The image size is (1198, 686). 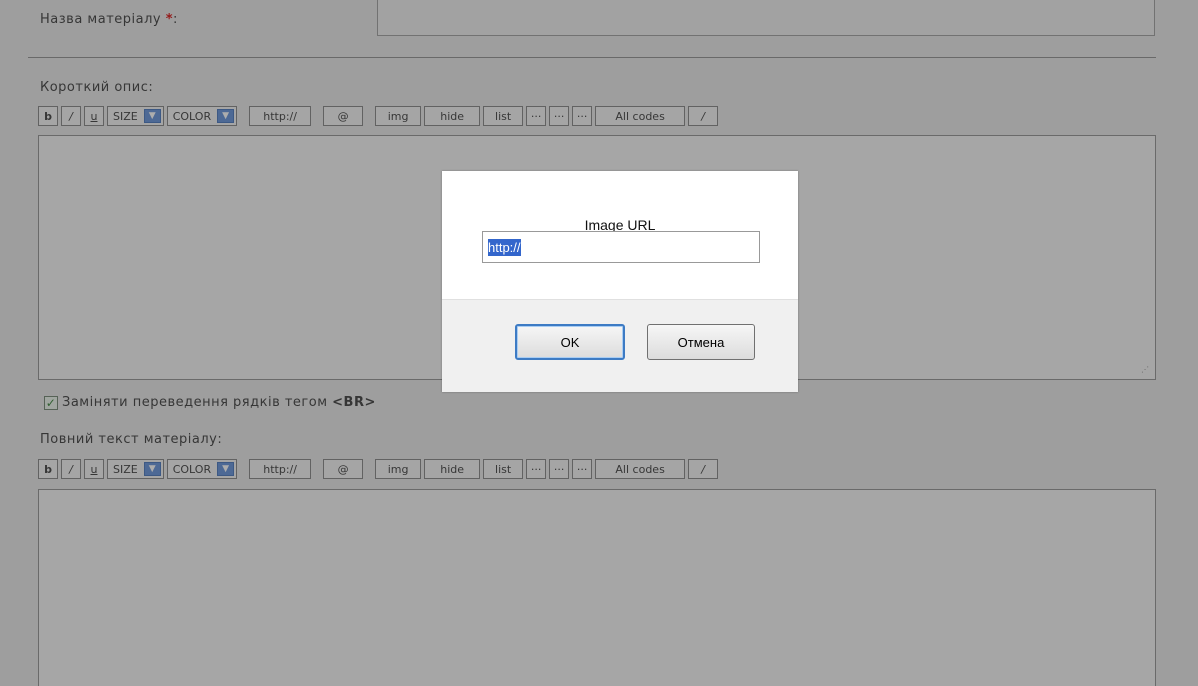 What do you see at coordinates (621, 247) in the screenshot?
I see `image-url-input: http://` at bounding box center [621, 247].